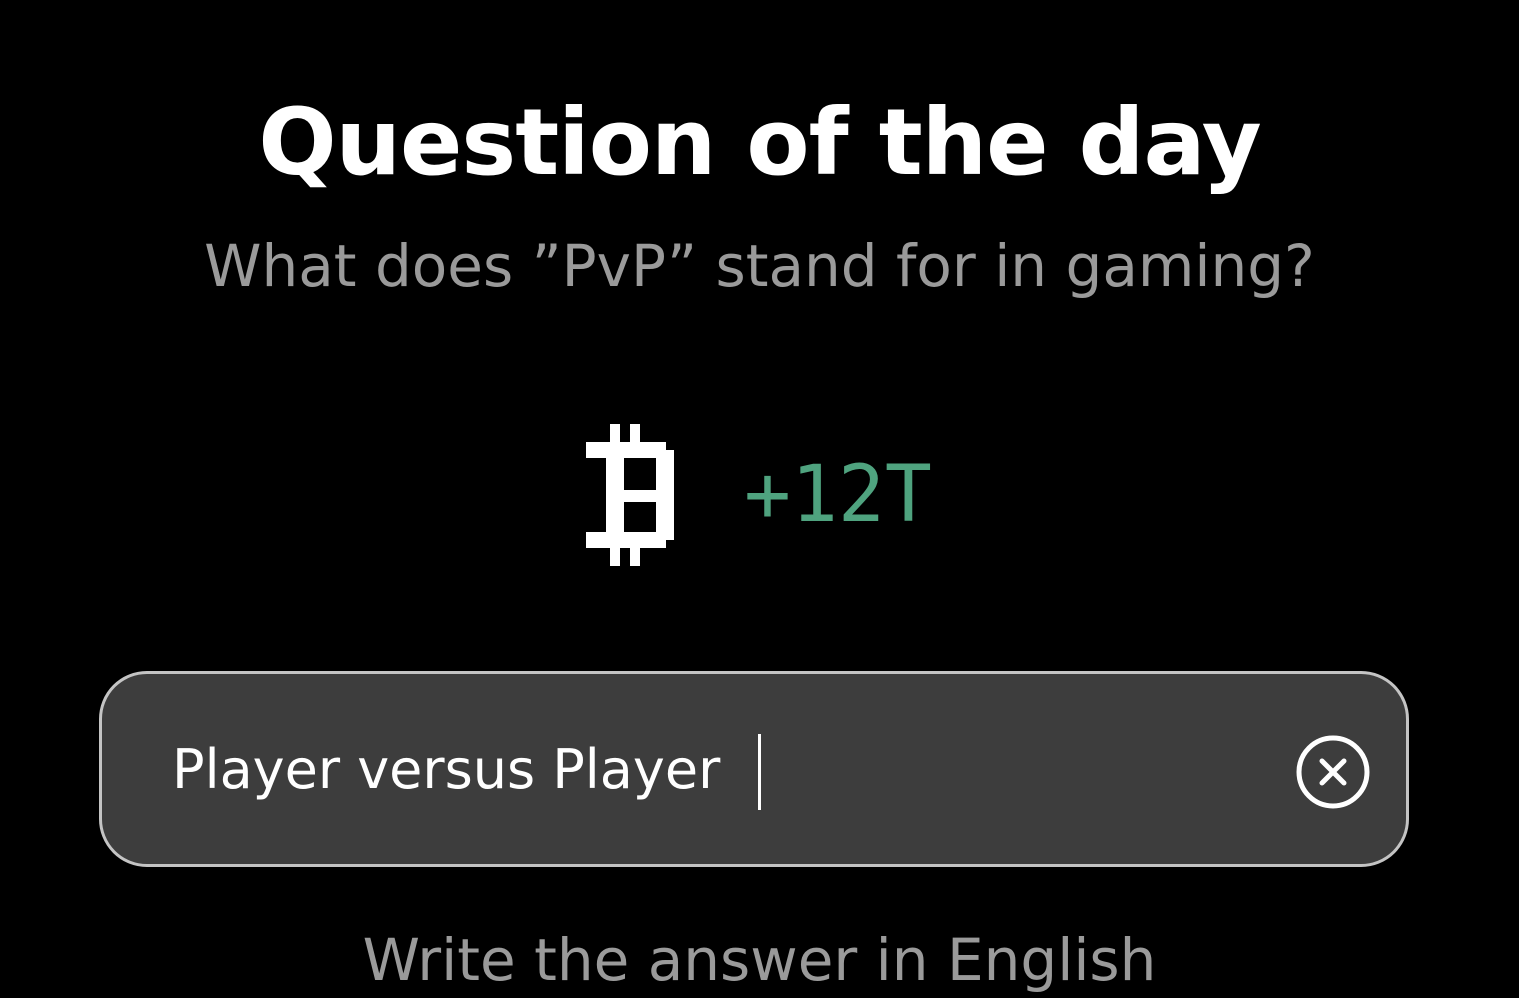 The width and height of the screenshot is (1519, 998). I want to click on reward-amount: +12T, so click(838, 495).